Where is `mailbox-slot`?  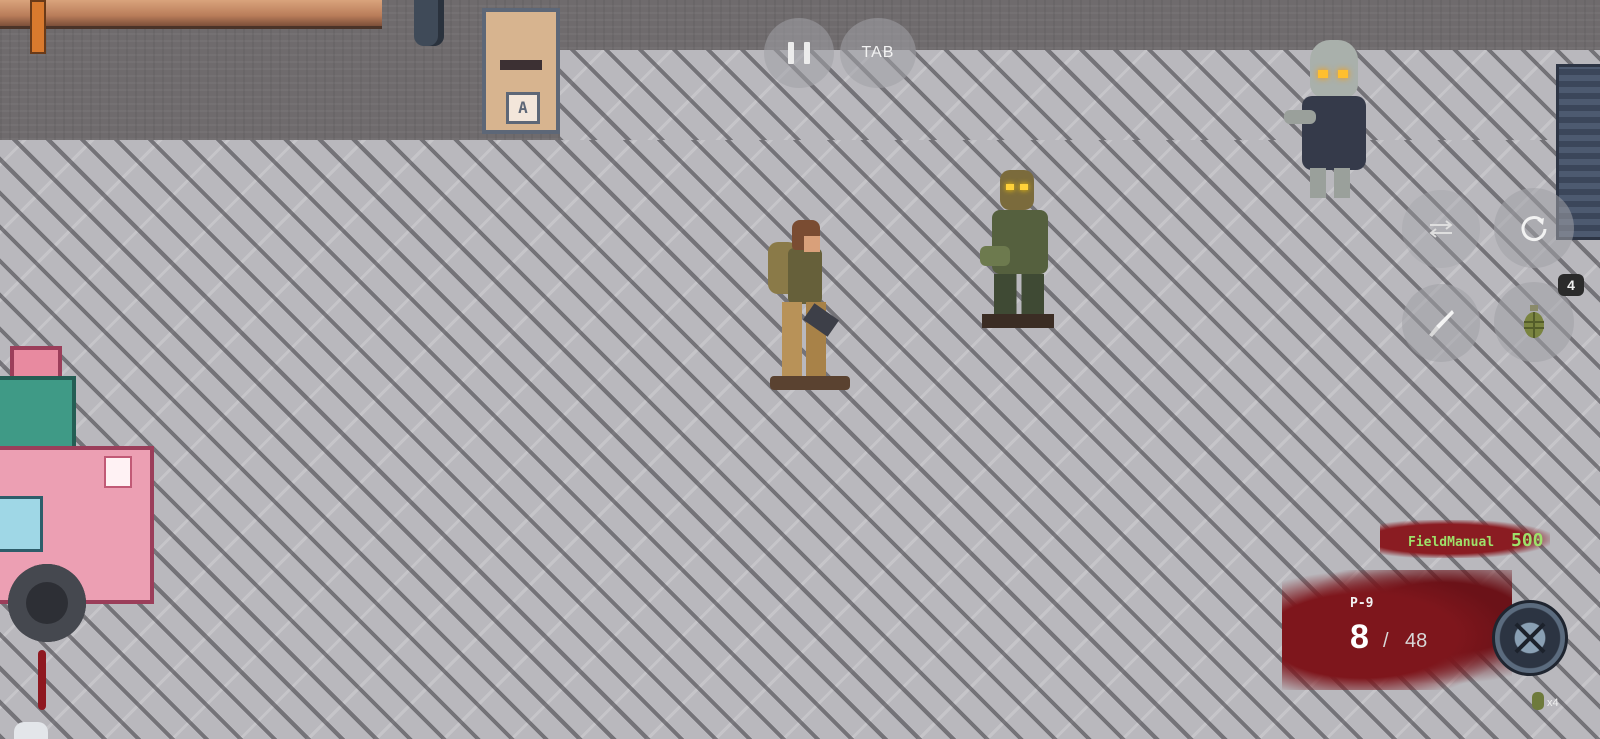
mailbox-slot is located at coordinates (521, 65).